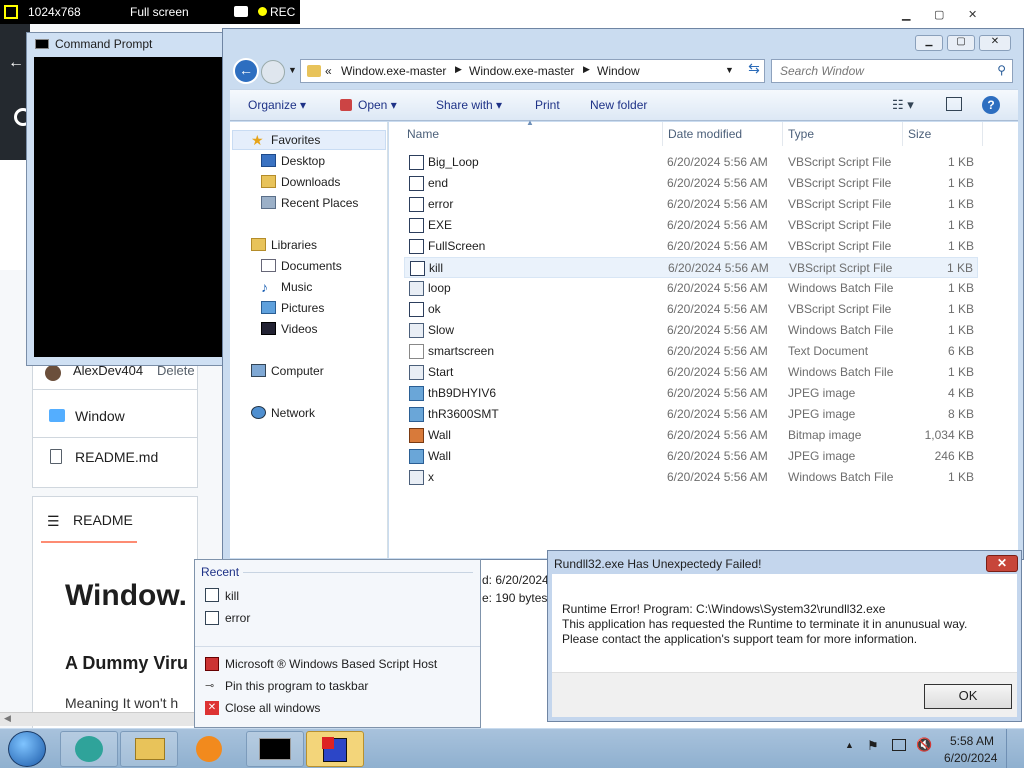 This screenshot has width=1024, height=768. Describe the element at coordinates (103, 520) in the screenshot. I see `readme-tab: README` at that location.